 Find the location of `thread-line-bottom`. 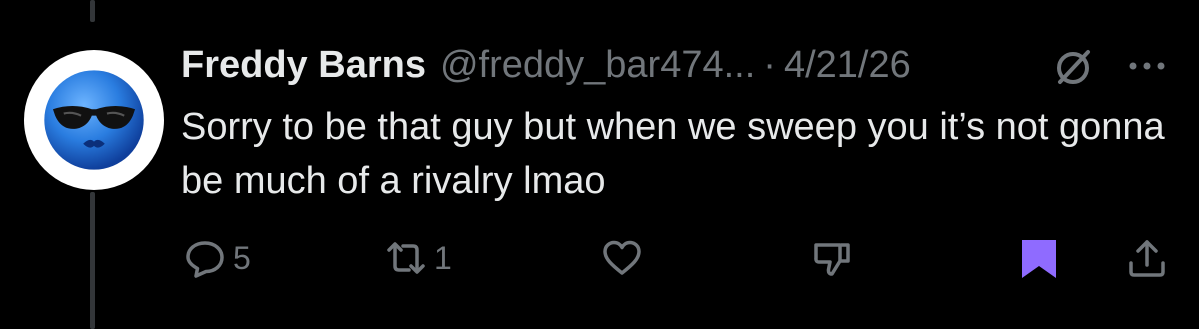

thread-line-bottom is located at coordinates (92, 260).